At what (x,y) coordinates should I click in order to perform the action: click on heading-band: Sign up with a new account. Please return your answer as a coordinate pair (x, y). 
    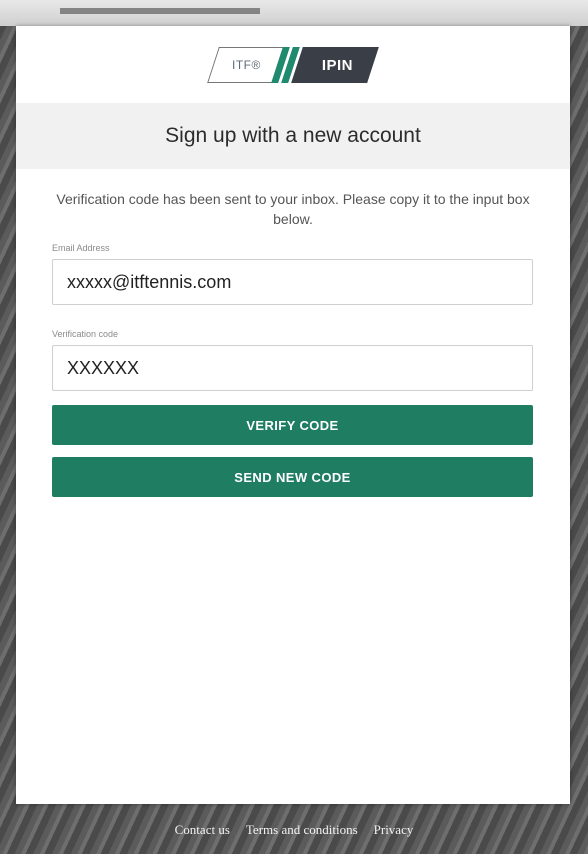
    Looking at the image, I should click on (293, 136).